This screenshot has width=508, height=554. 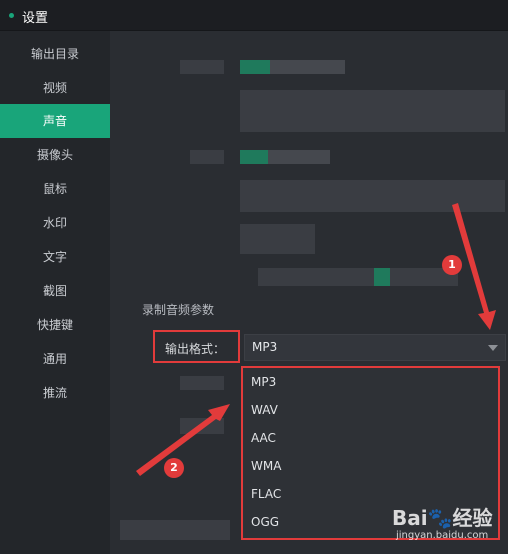 I want to click on baidu-jingyan-watermark: Bai🐾经验 jingyan.baidu.com, so click(x=450, y=528).